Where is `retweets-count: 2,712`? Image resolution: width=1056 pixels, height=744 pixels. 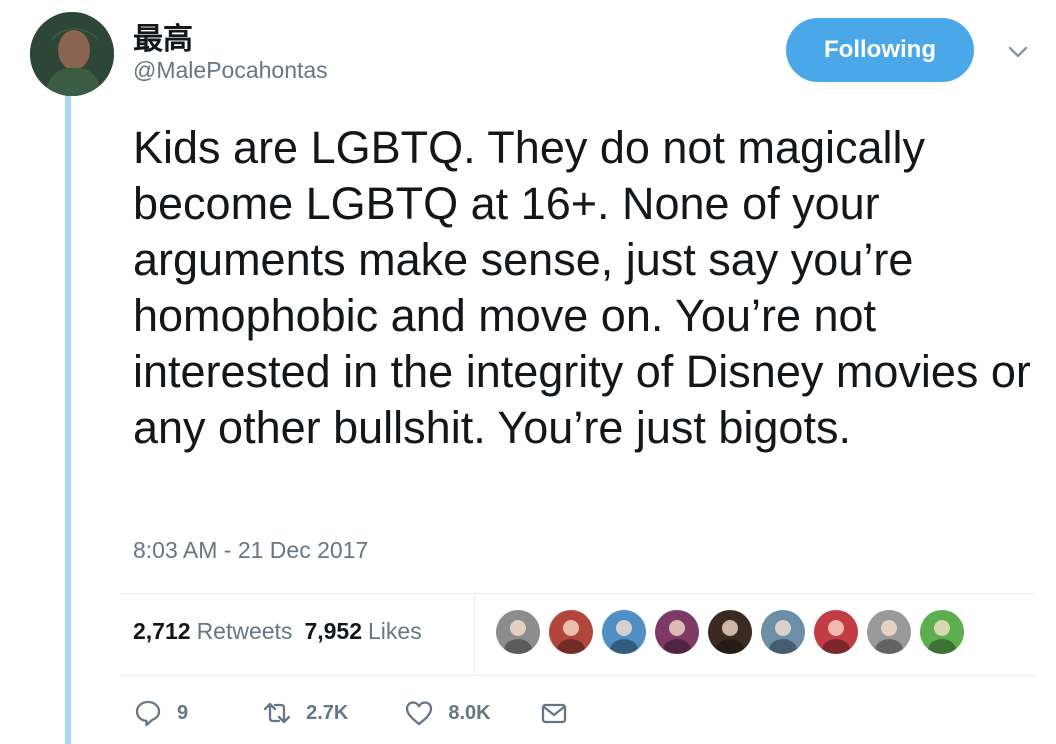 retweets-count: 2,712 is located at coordinates (162, 631).